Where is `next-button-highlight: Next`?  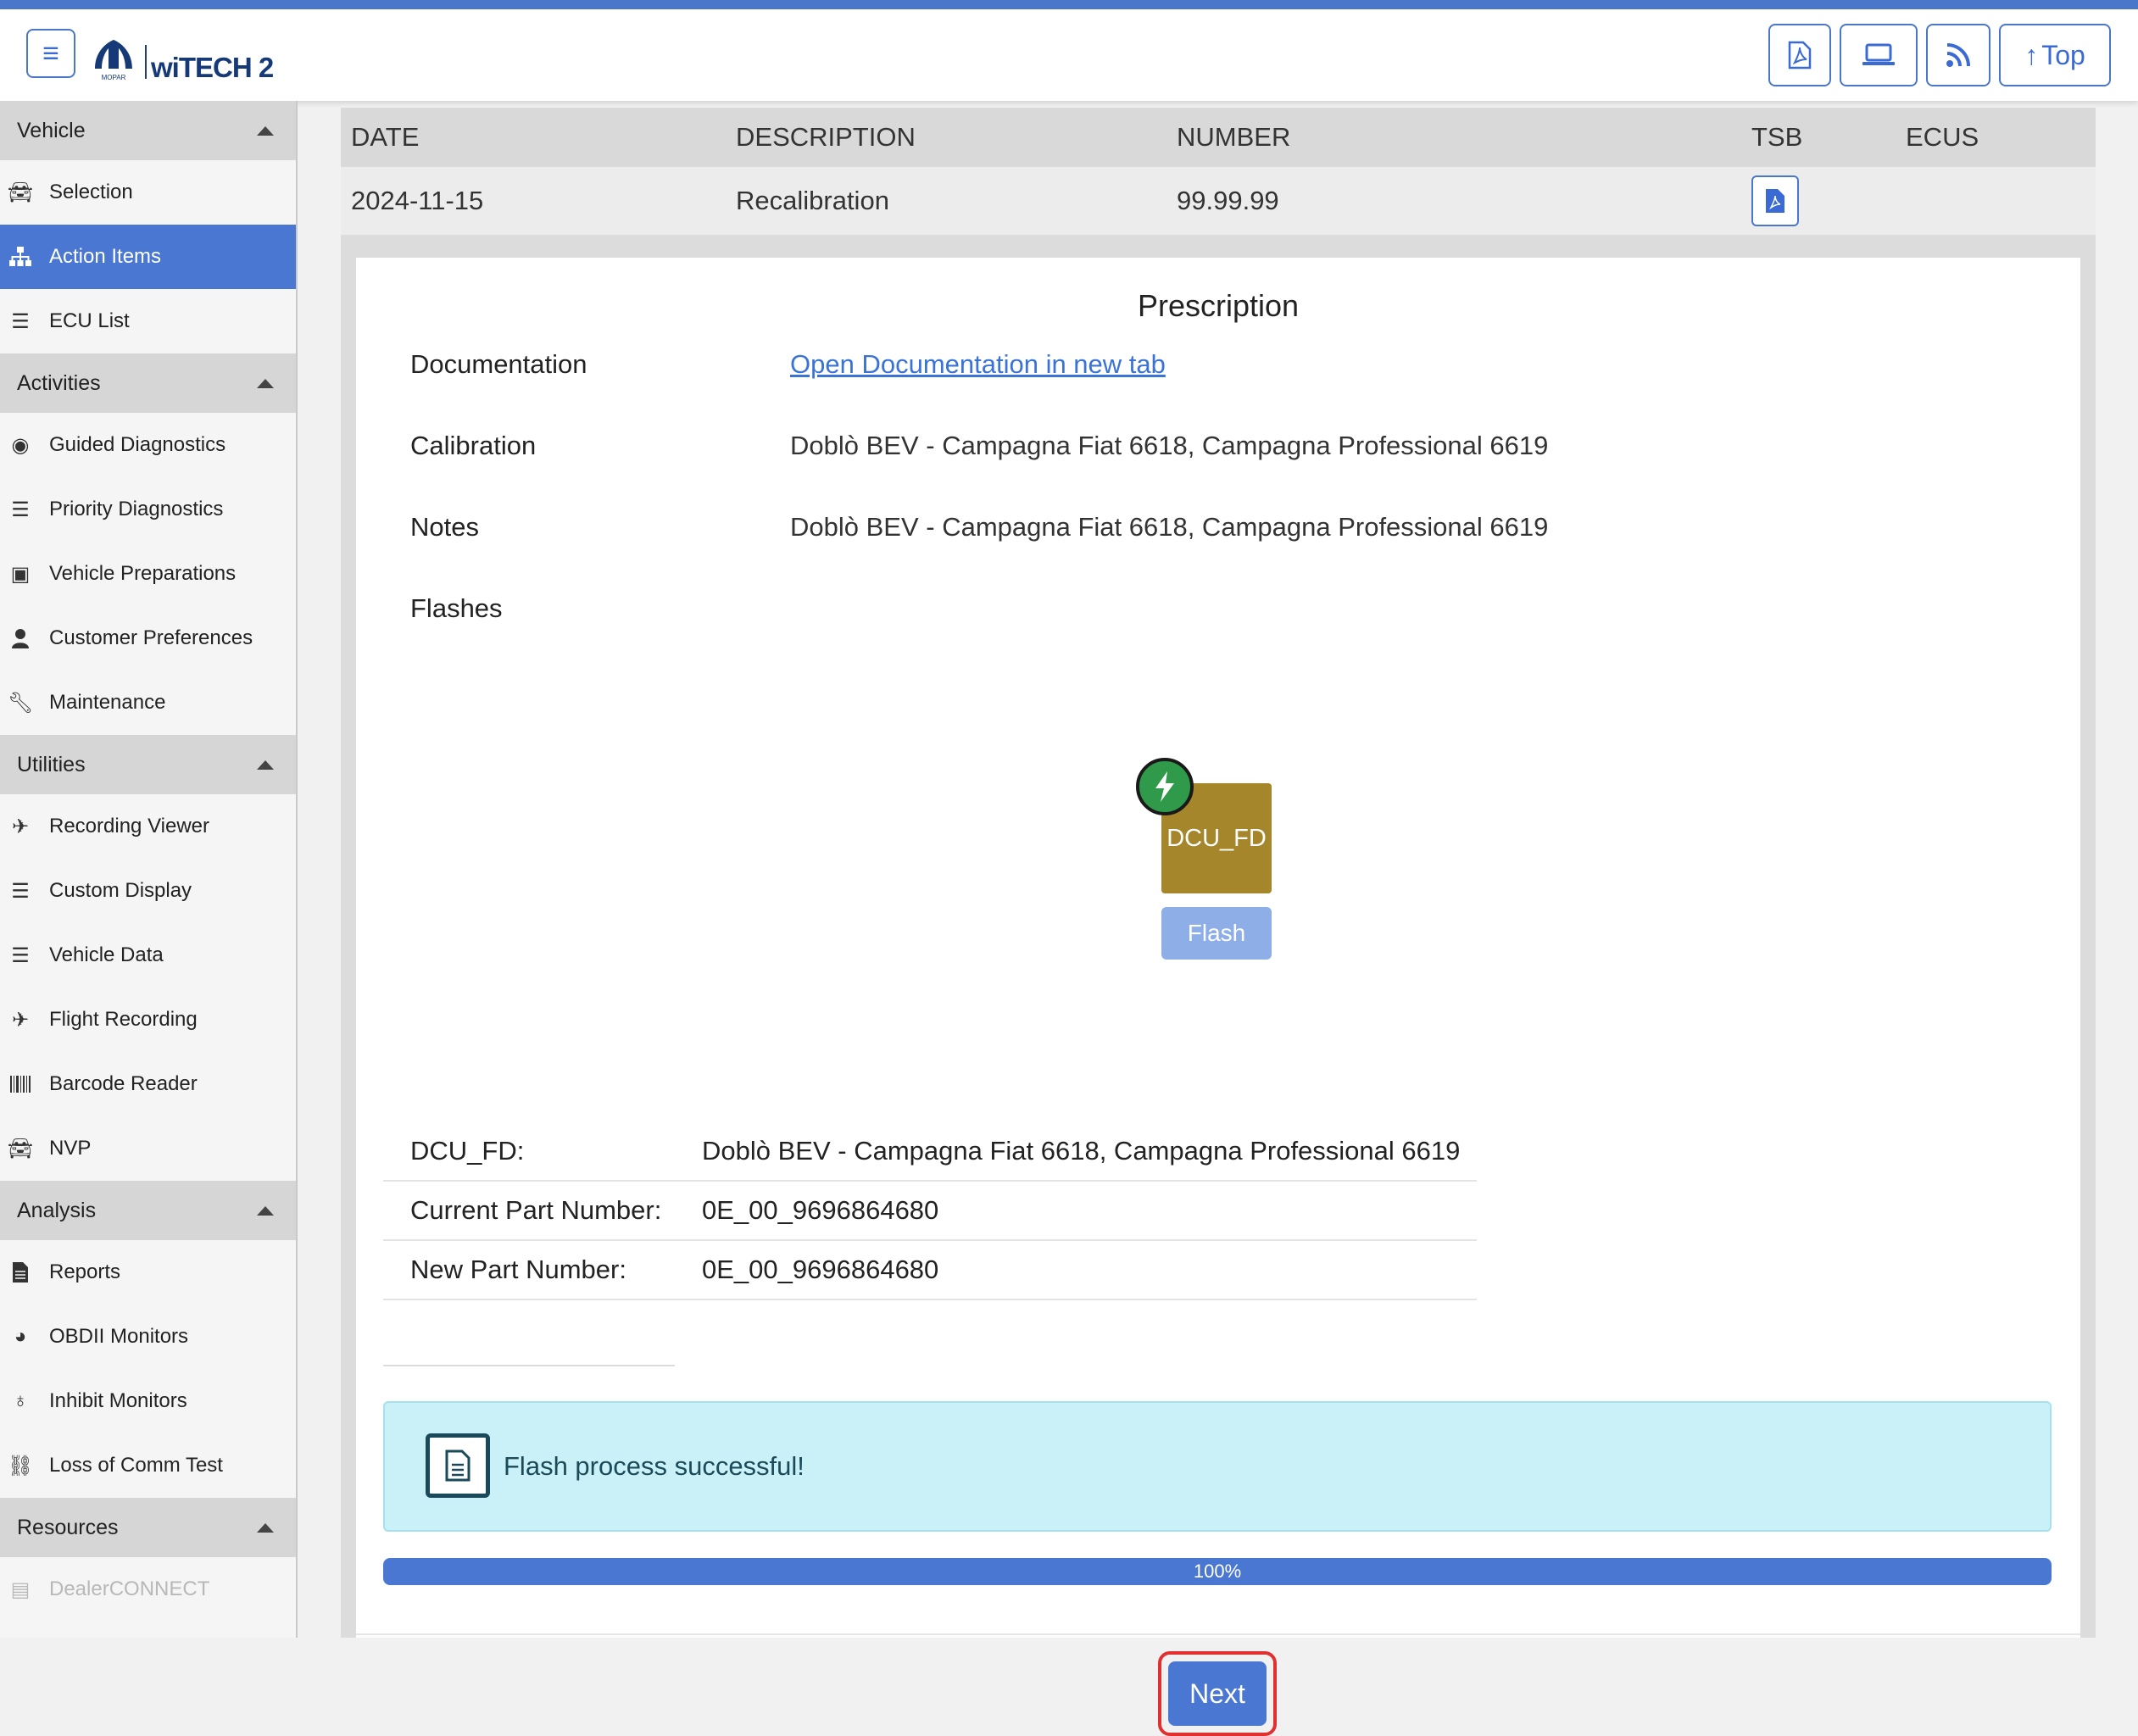 next-button-highlight: Next is located at coordinates (1217, 1693).